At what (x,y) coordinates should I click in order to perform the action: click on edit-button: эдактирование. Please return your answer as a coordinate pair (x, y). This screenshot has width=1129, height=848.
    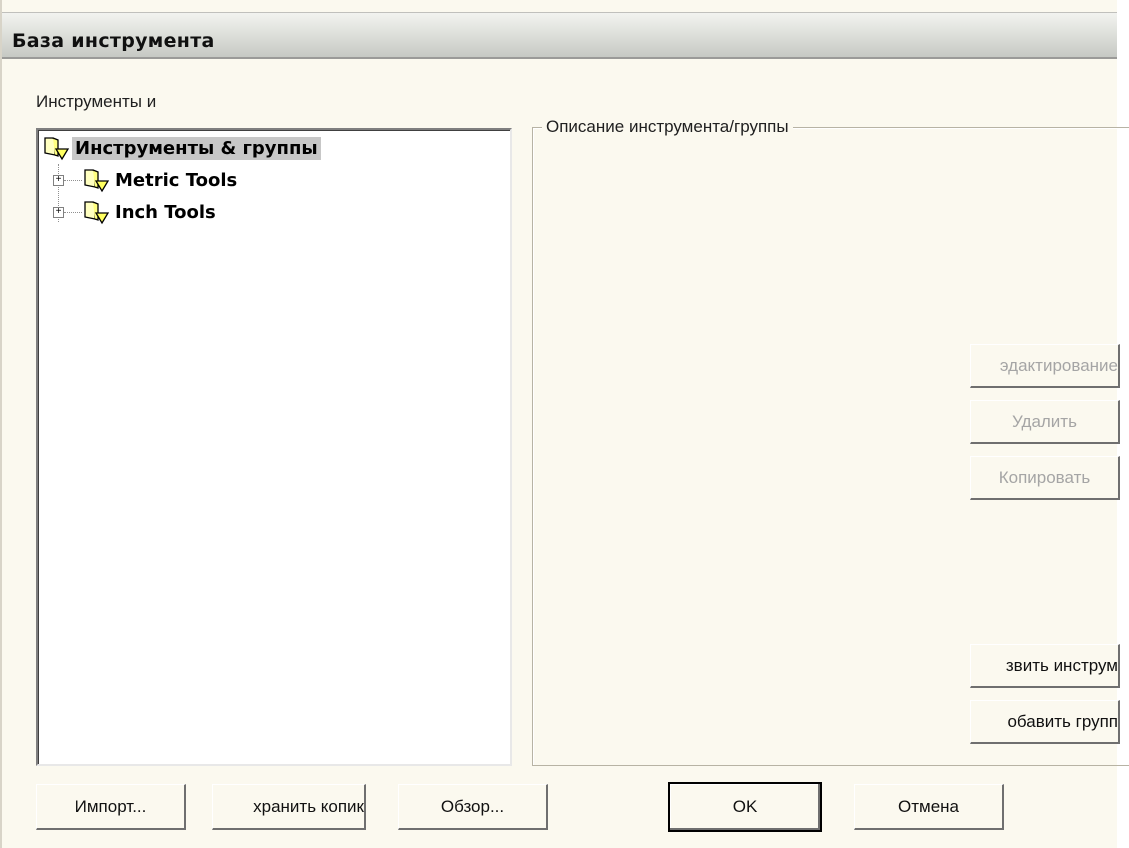
    Looking at the image, I should click on (1045, 366).